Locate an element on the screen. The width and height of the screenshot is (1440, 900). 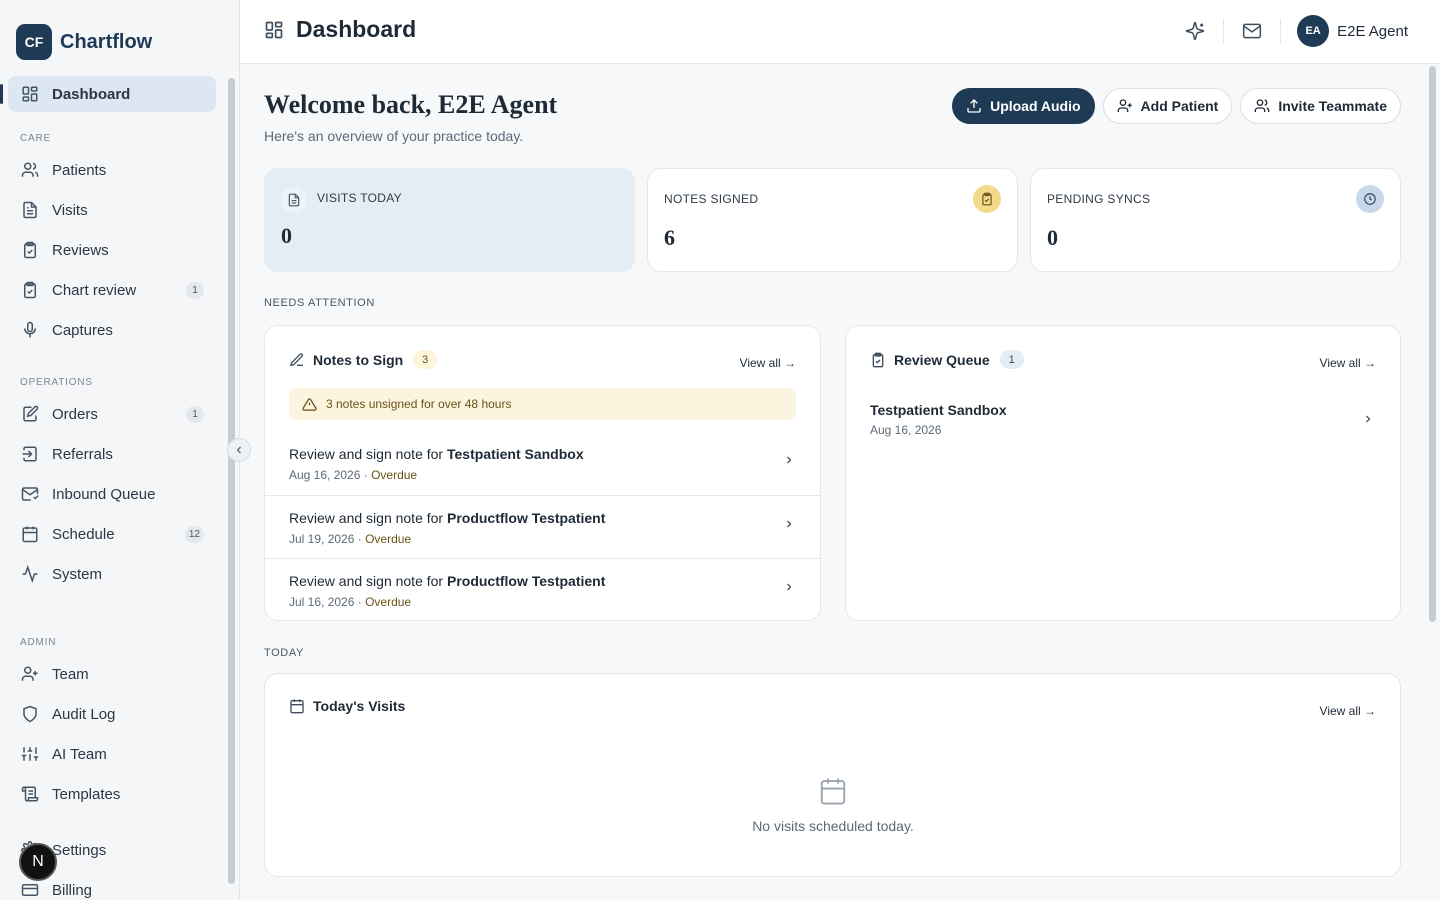
sidebar-item-label: Captures is located at coordinates (82, 330).